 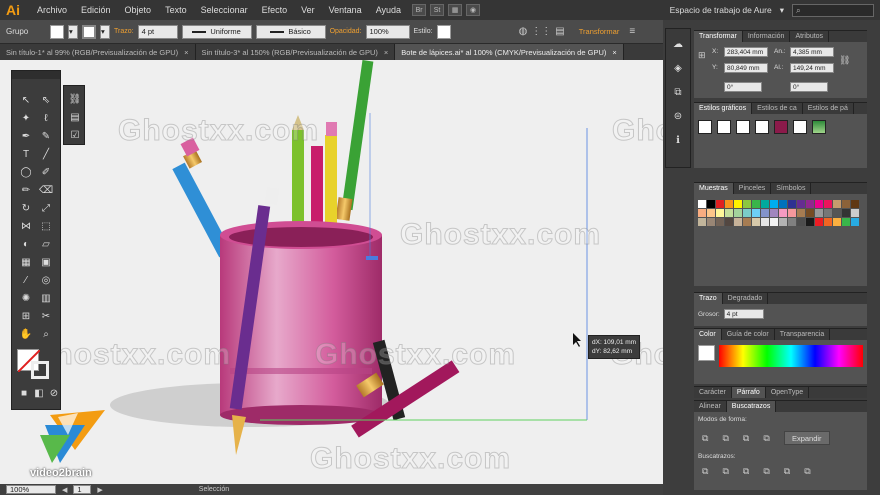 I want to click on document-icon: ▤, so click(x=75, y=117).